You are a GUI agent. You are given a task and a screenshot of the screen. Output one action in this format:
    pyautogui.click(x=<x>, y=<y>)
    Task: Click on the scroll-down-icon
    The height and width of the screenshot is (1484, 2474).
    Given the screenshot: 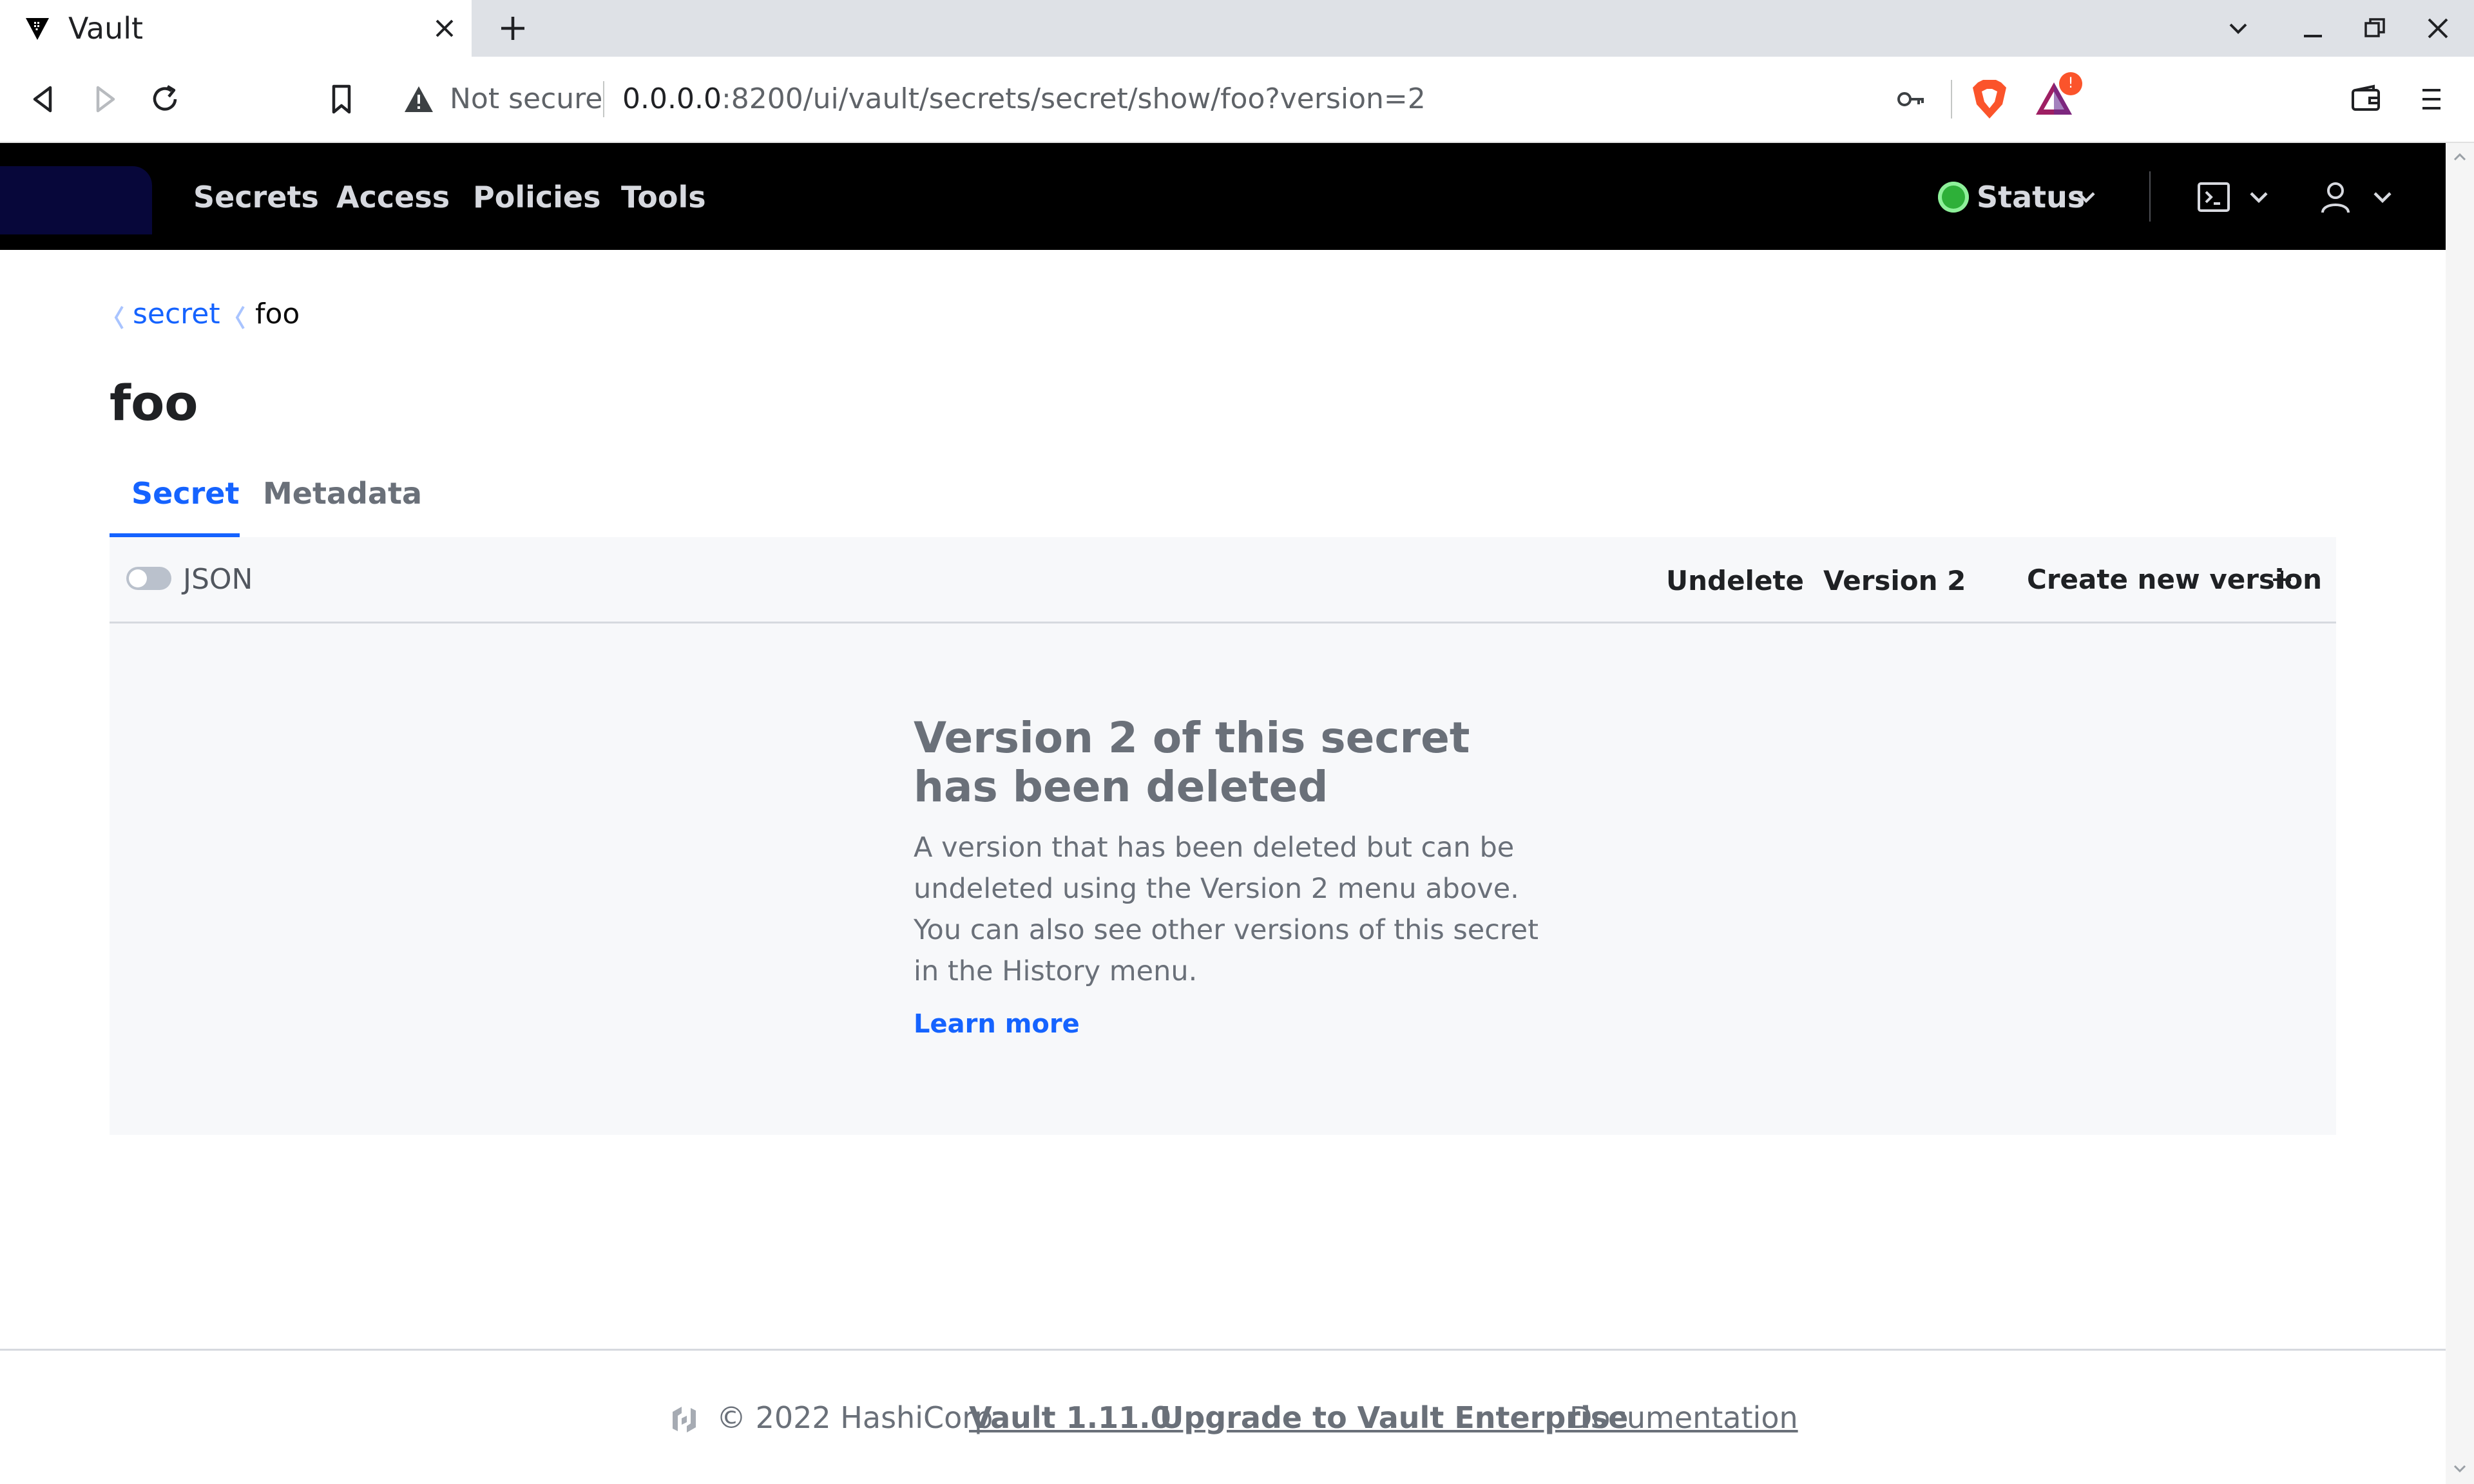 What is the action you would take?
    pyautogui.click(x=2460, y=1468)
    